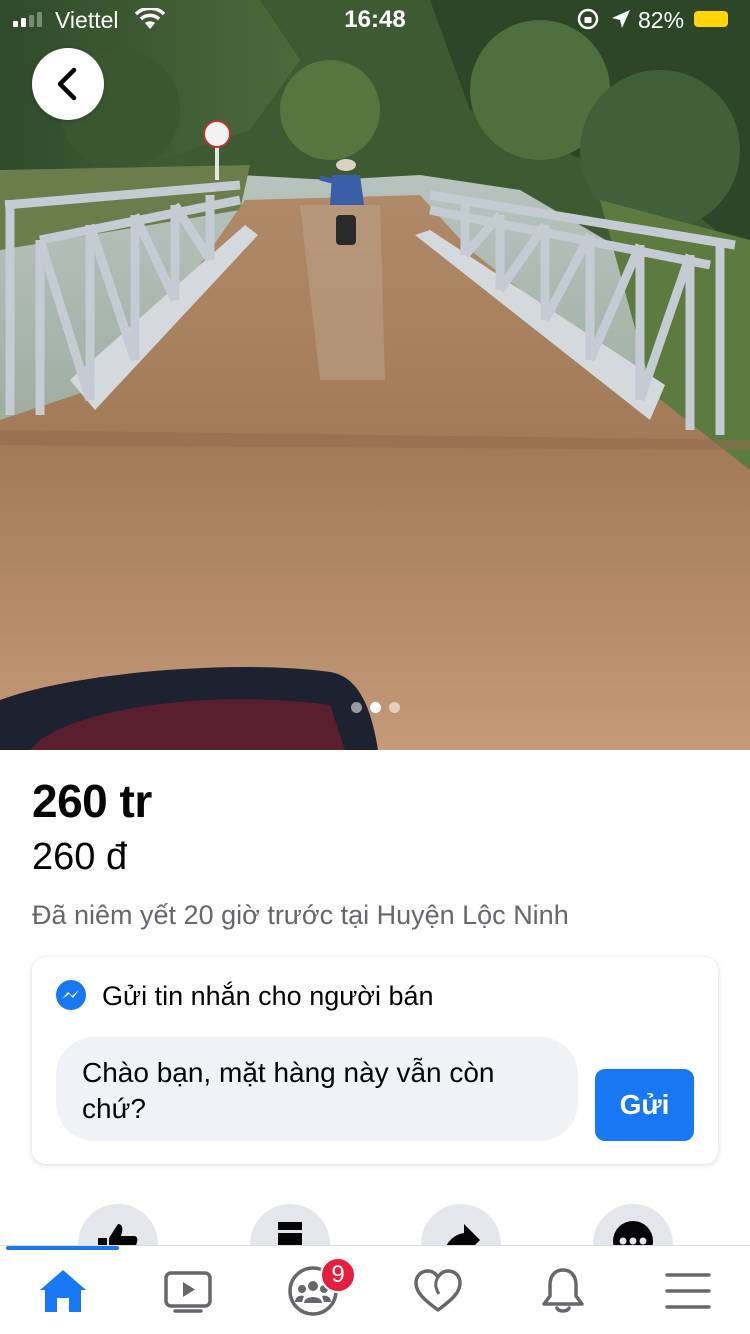 This screenshot has height=1334, width=750. What do you see at coordinates (118, 1234) in the screenshot?
I see `like-icon` at bounding box center [118, 1234].